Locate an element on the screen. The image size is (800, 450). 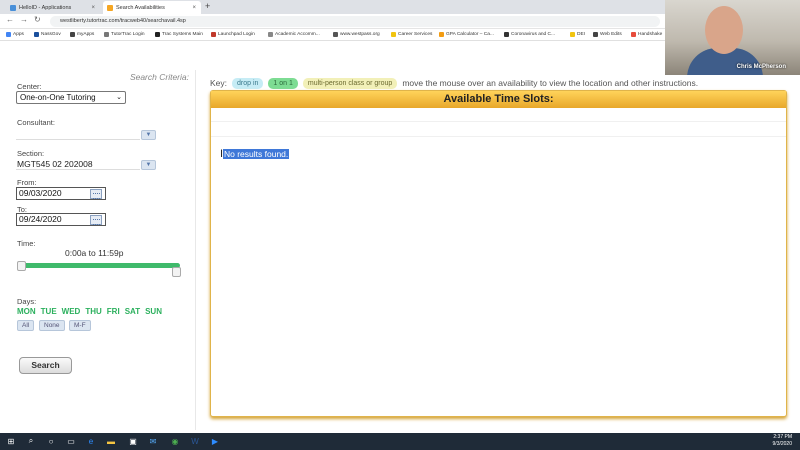
presenter-name: Chris McPherson is located at coordinates (761, 67).